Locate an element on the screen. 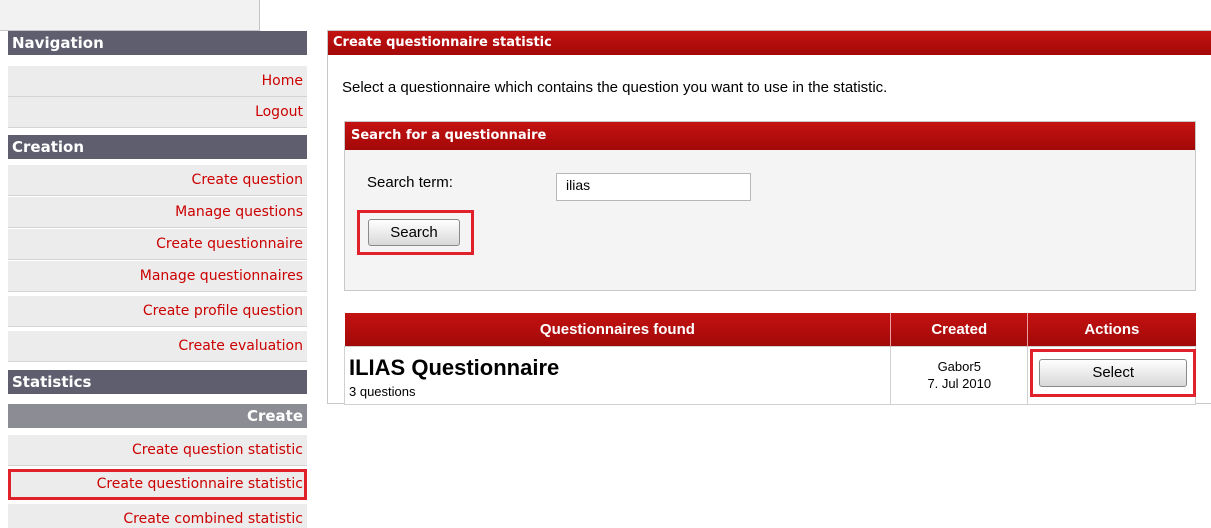 The image size is (1211, 528). results-header-row: Questionnaires found Created Actions is located at coordinates (770, 329).